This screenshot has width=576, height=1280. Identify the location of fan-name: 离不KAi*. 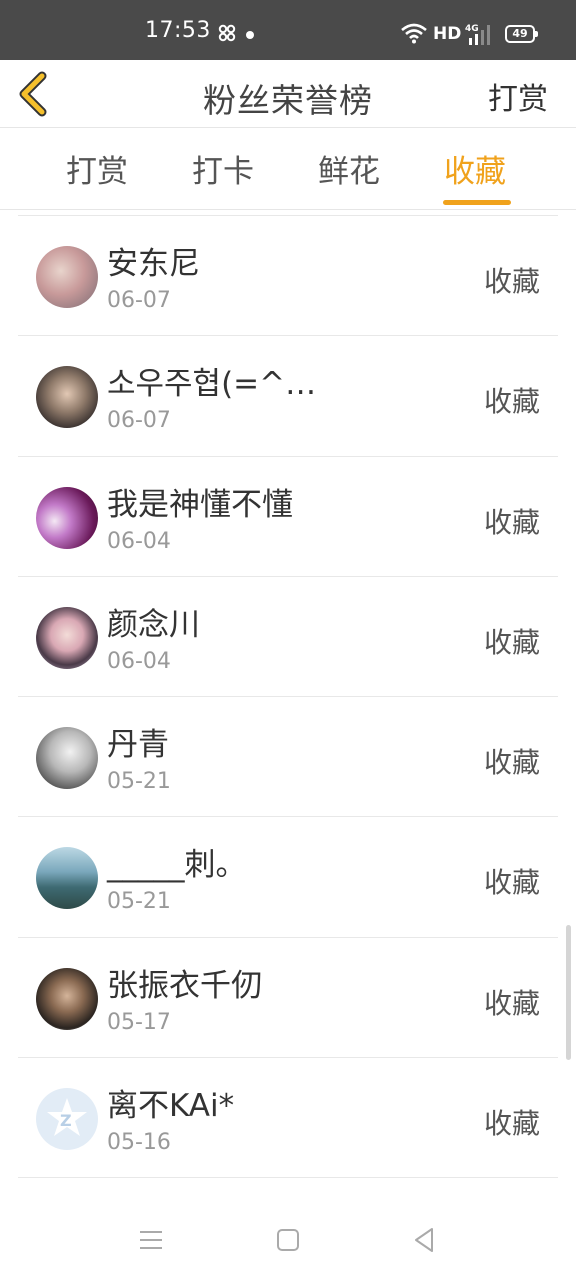
(171, 1106).